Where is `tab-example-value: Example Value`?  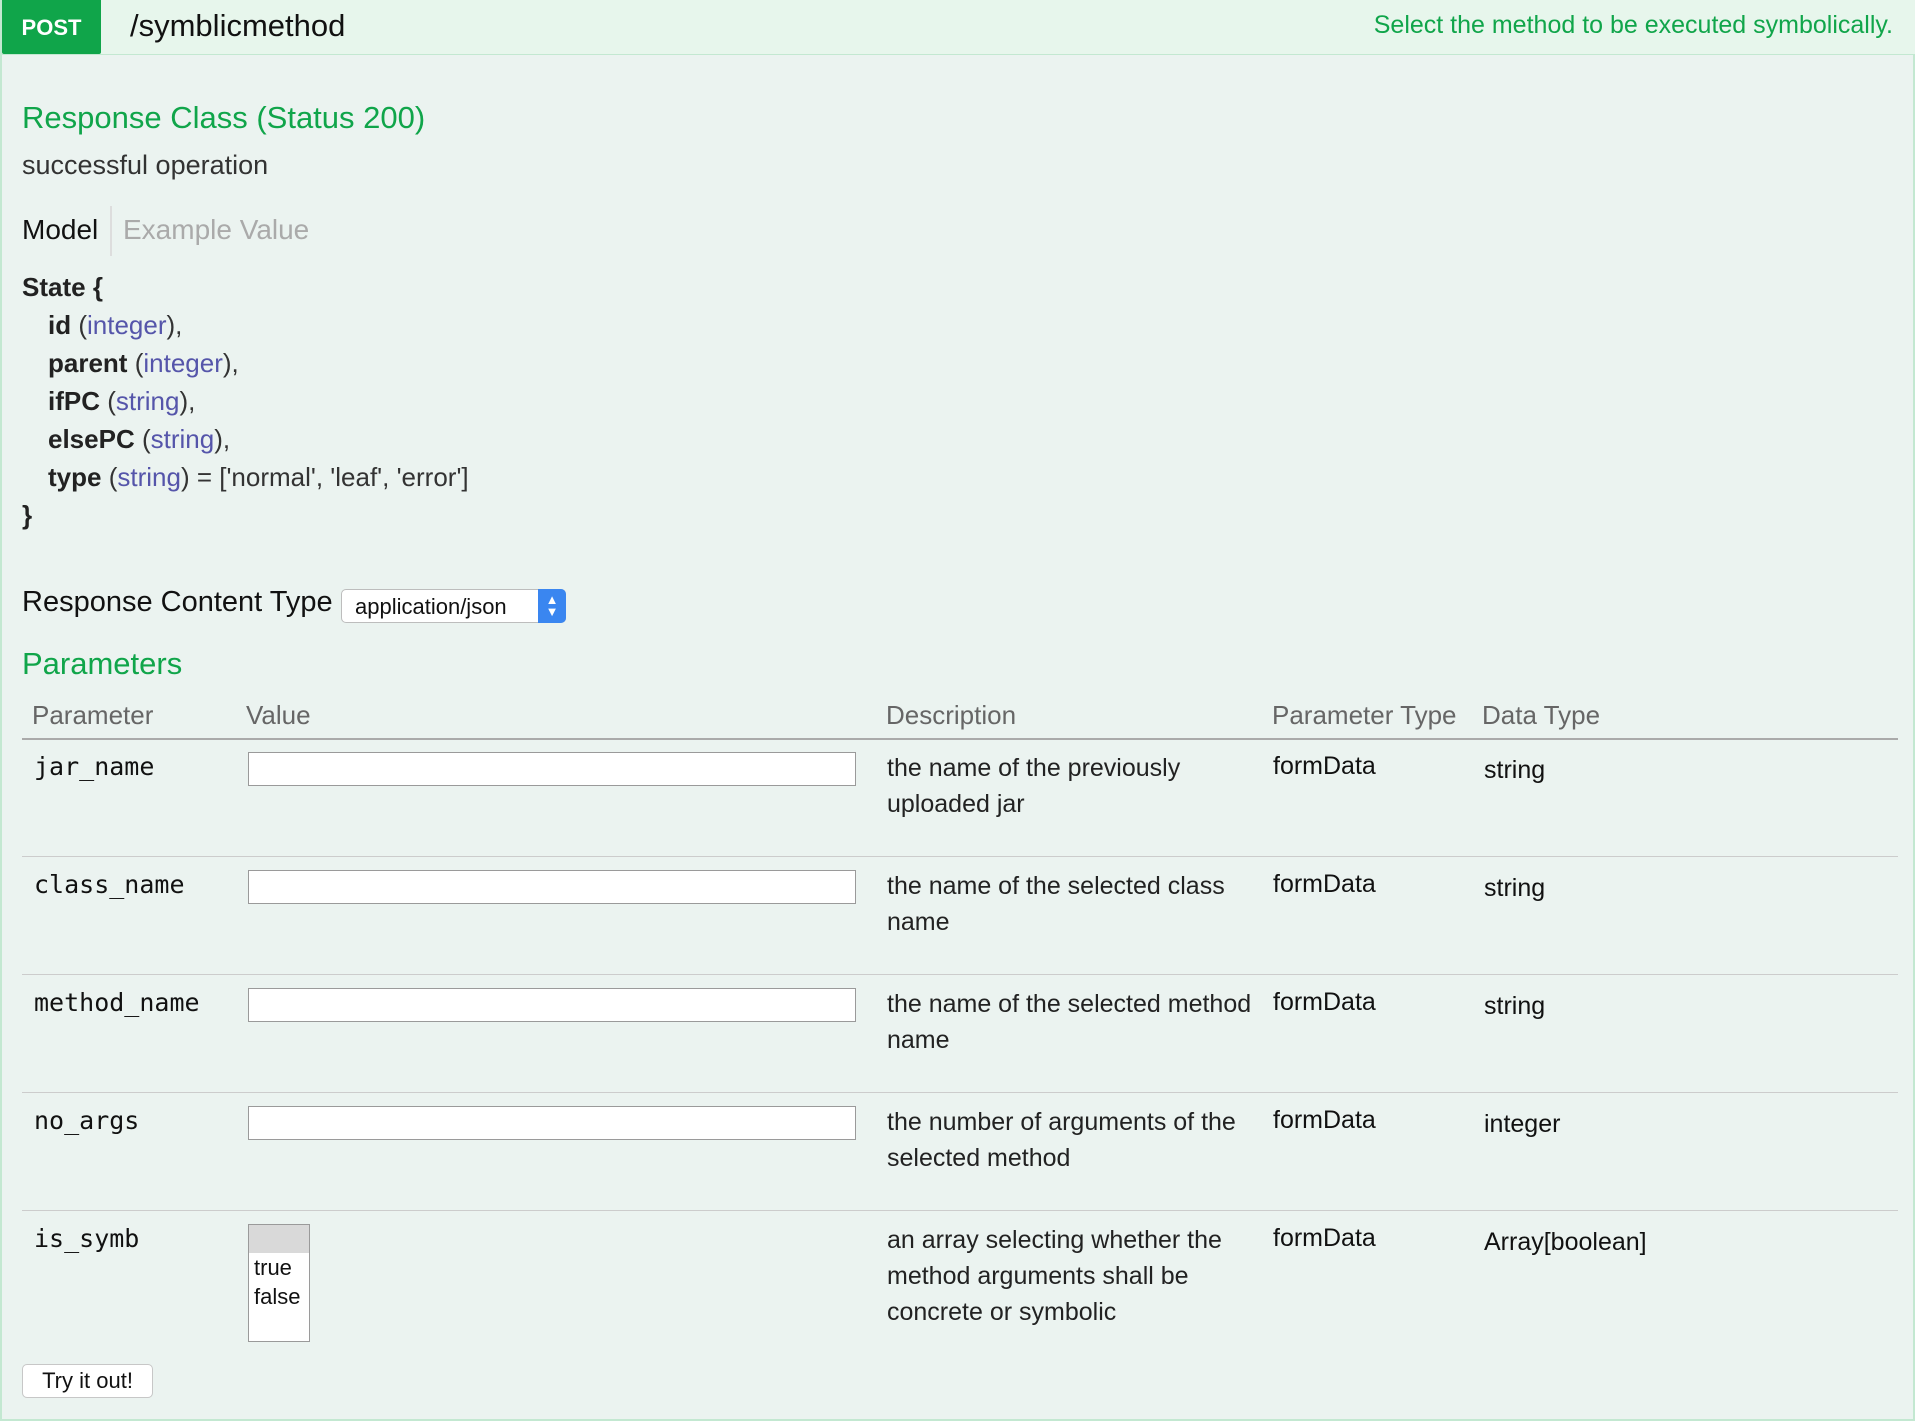 tab-example-value: Example Value is located at coordinates (216, 230).